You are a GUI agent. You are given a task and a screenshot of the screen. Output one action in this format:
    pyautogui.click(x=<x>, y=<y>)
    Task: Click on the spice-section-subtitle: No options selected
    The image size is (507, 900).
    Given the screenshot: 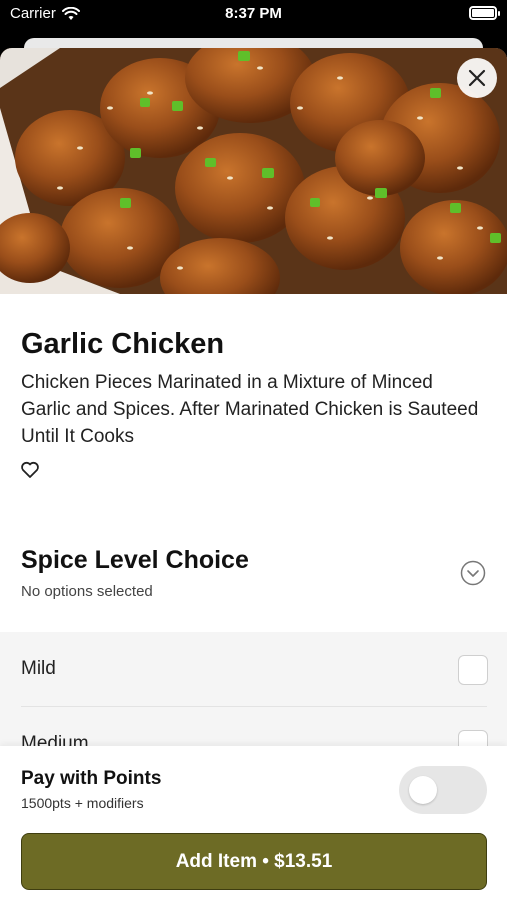 What is the action you would take?
    pyautogui.click(x=87, y=591)
    